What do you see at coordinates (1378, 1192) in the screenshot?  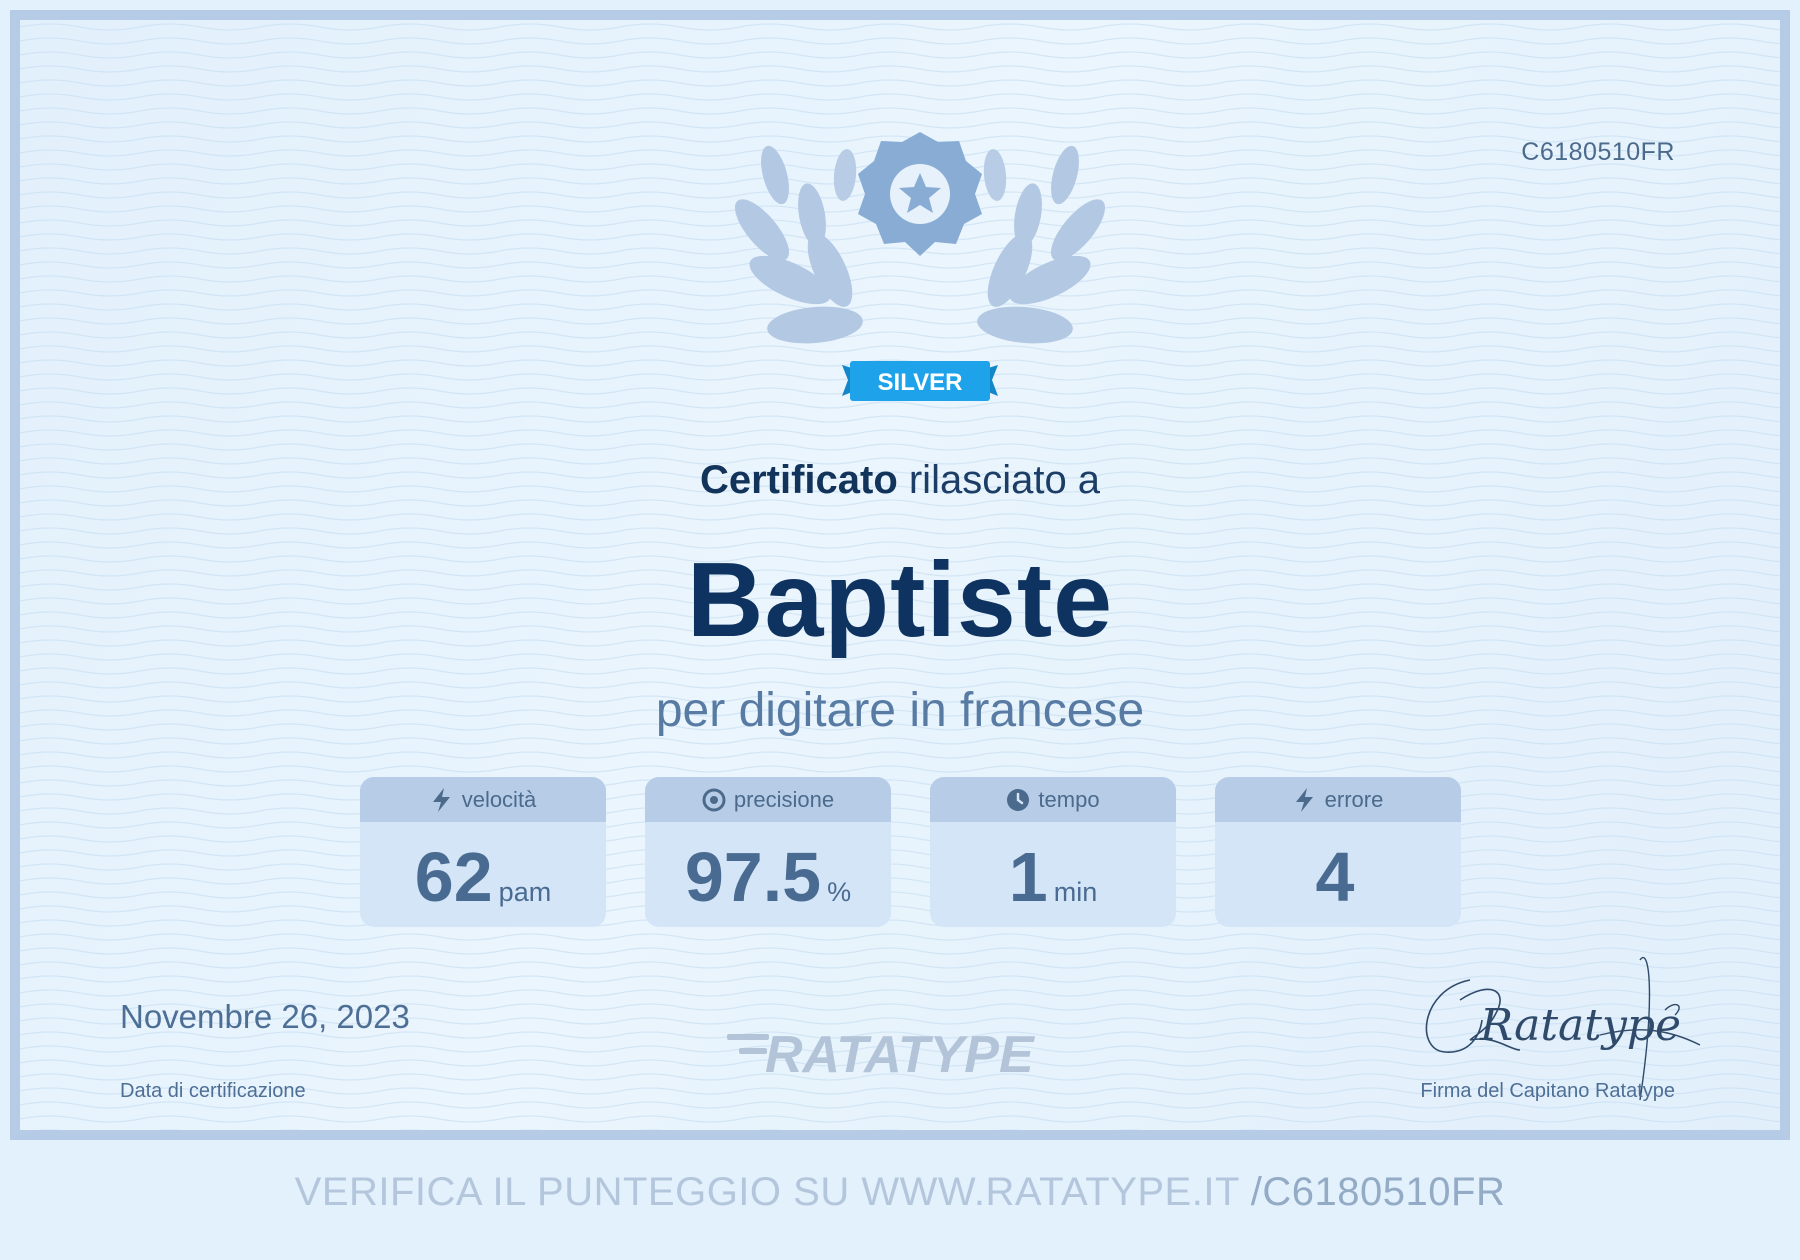 I see `verify-code: /C6180510FR` at bounding box center [1378, 1192].